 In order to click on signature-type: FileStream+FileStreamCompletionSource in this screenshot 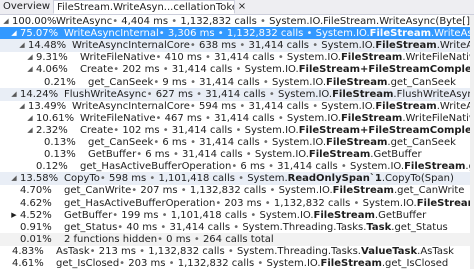, I will do `click(386, 70)`.